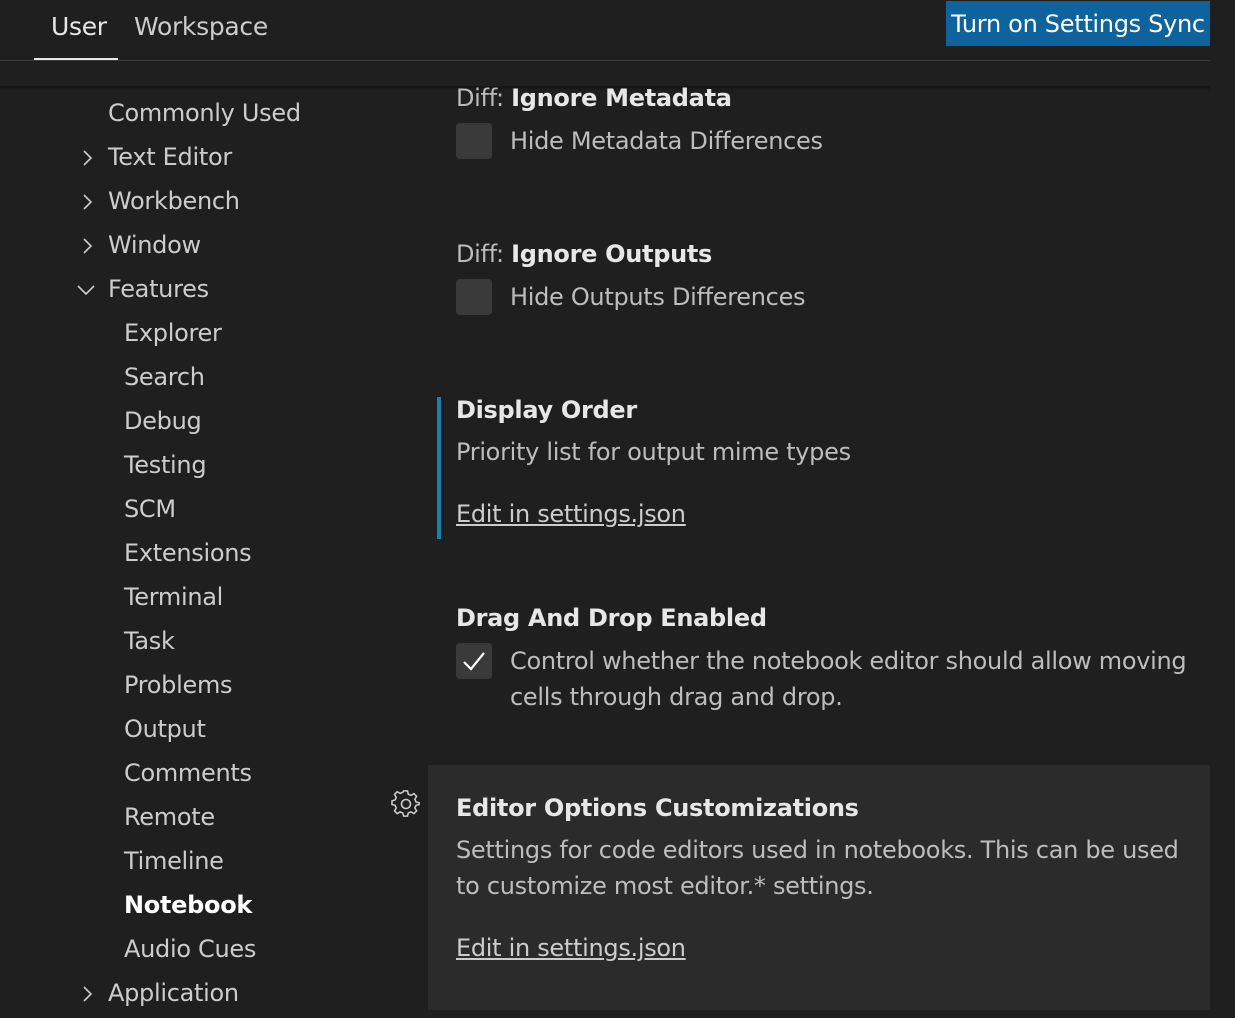 The width and height of the screenshot is (1235, 1018). What do you see at coordinates (201, 26) in the screenshot?
I see `tab-workspace: Workspace` at bounding box center [201, 26].